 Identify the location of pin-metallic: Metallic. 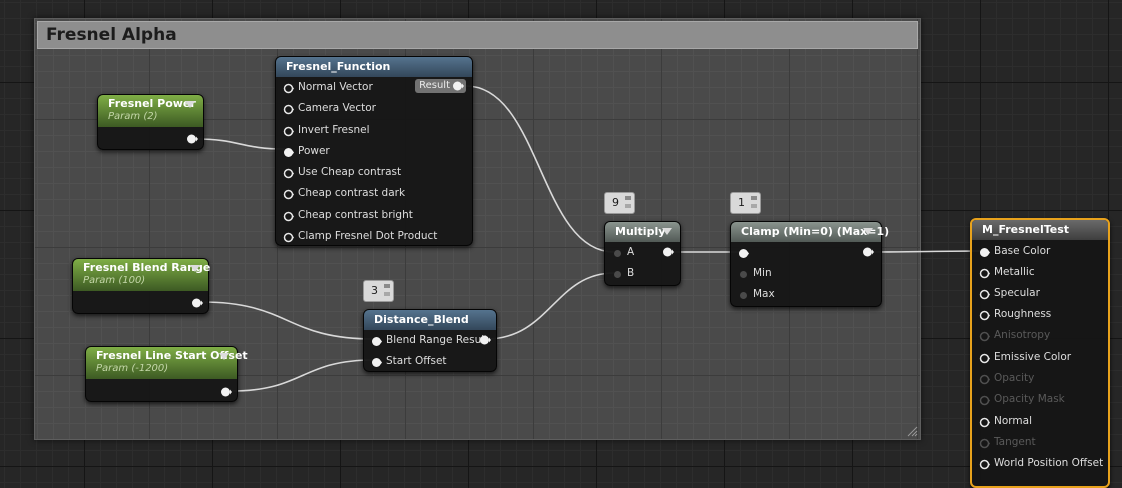
(1040, 273).